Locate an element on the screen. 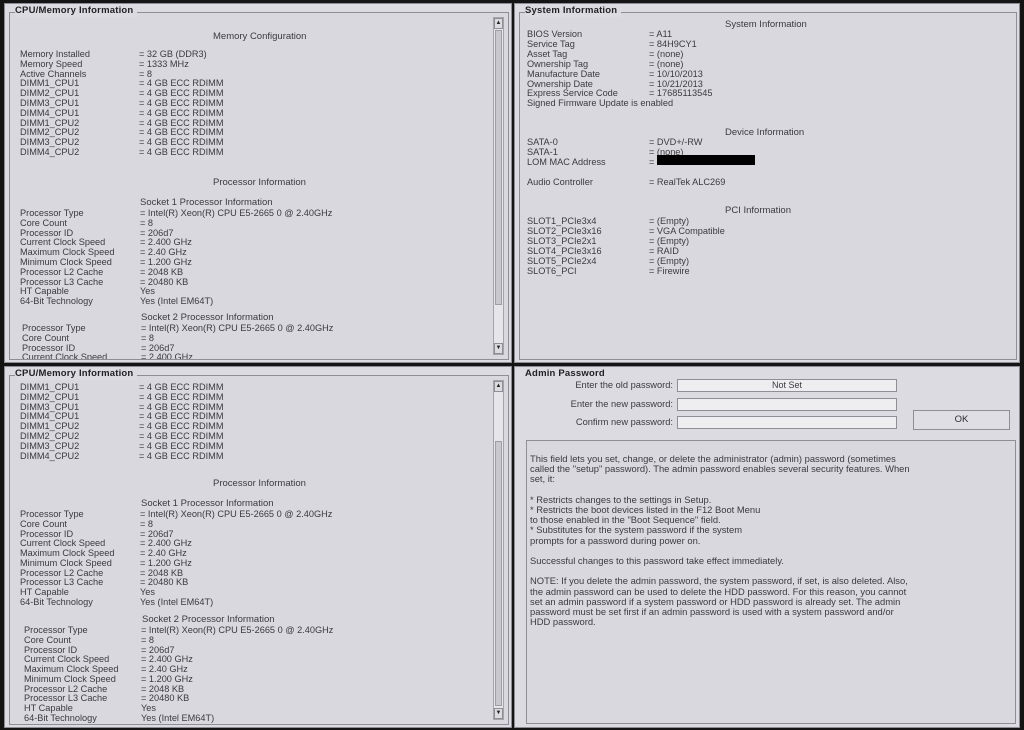 Image resolution: width=1024 pixels, height=730 pixels. confirm-password-field is located at coordinates (787, 422).